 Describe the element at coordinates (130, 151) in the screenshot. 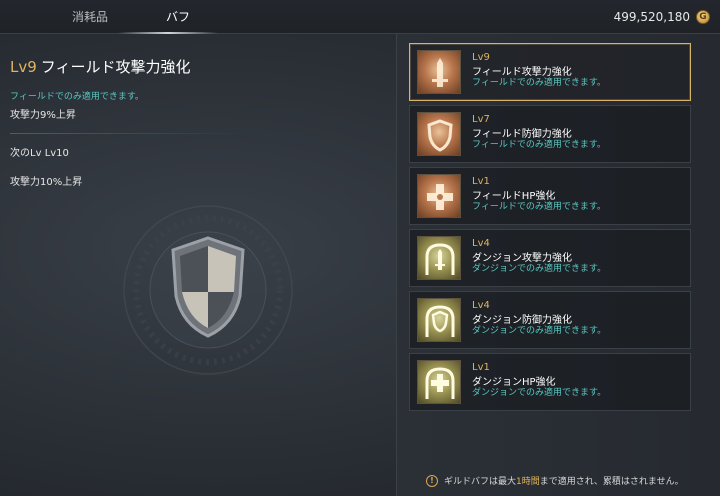

I see `next-level-row: 次のLv Lv10` at that location.